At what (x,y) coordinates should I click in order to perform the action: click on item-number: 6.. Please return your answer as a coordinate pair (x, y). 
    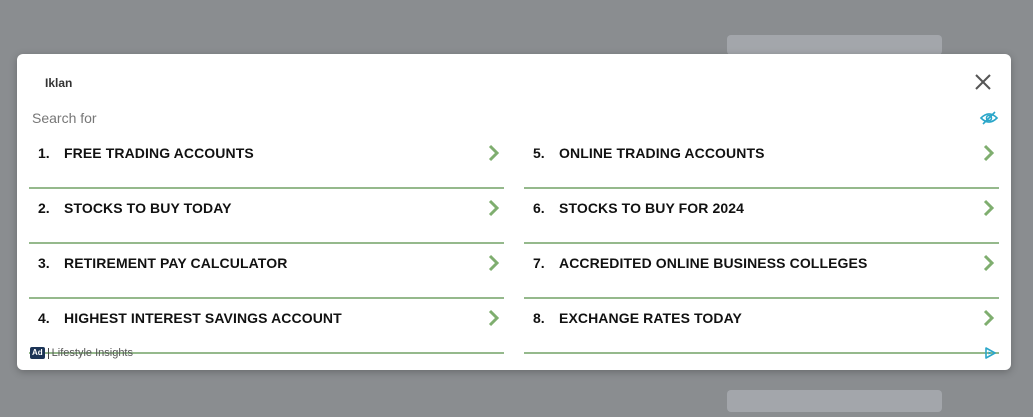
    Looking at the image, I should click on (539, 208).